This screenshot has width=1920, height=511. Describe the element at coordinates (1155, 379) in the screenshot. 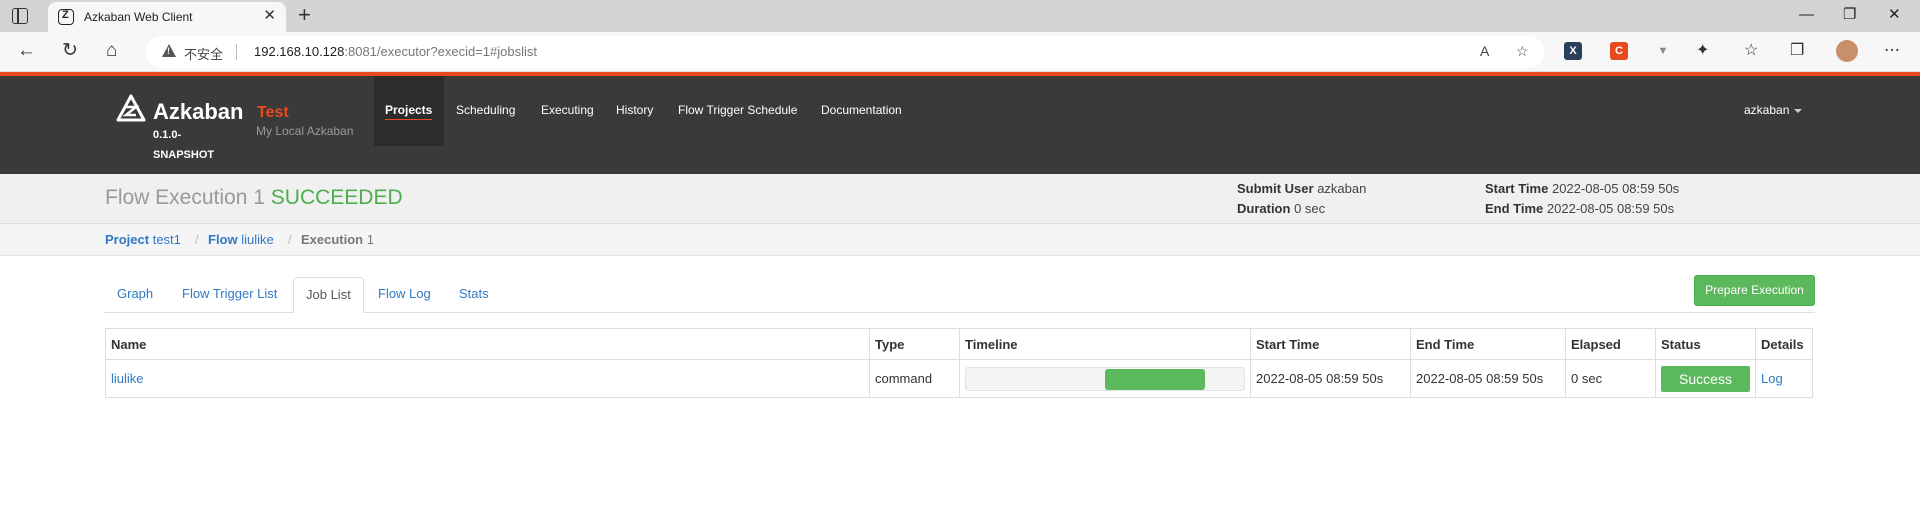

I see `timeline-bar` at that location.